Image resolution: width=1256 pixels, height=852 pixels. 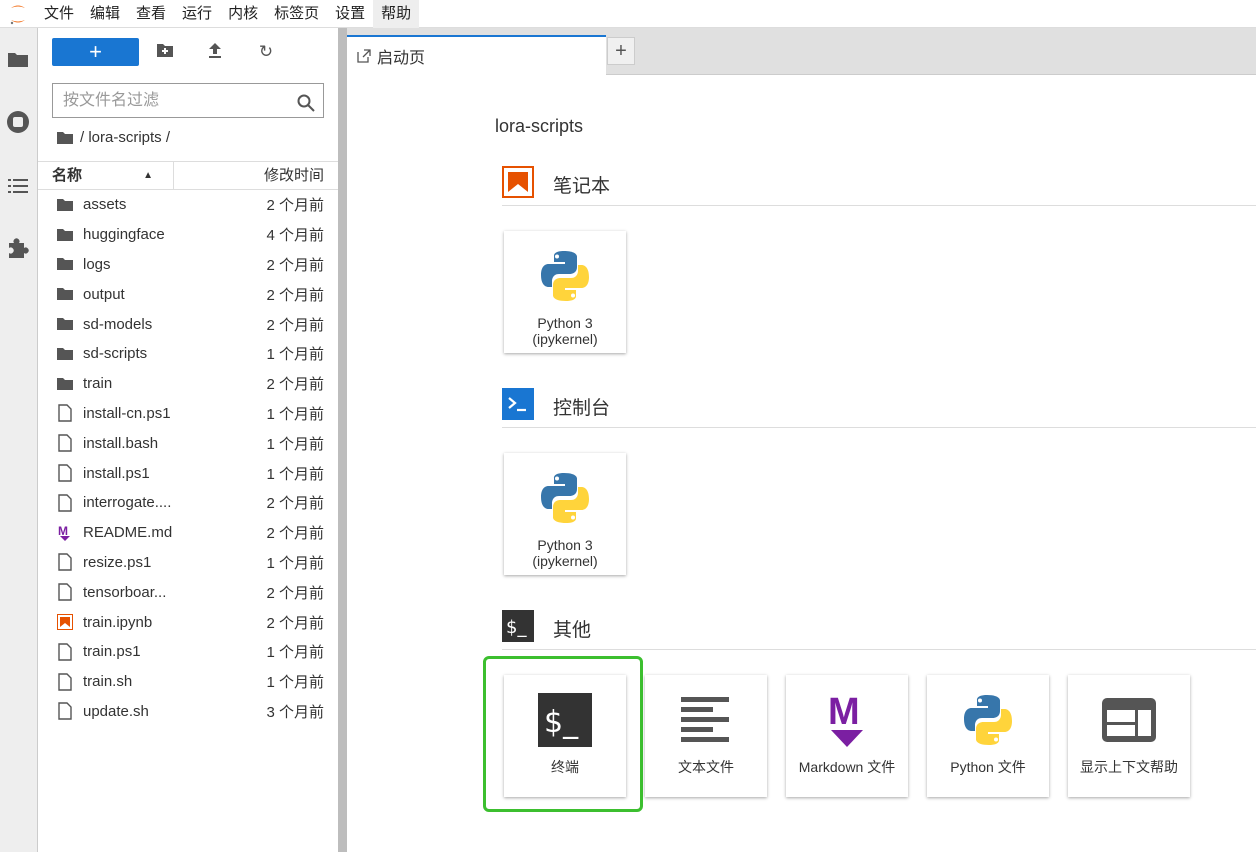 What do you see at coordinates (188, 473) in the screenshot?
I see `file-row: install.ps1 1 个月前` at bounding box center [188, 473].